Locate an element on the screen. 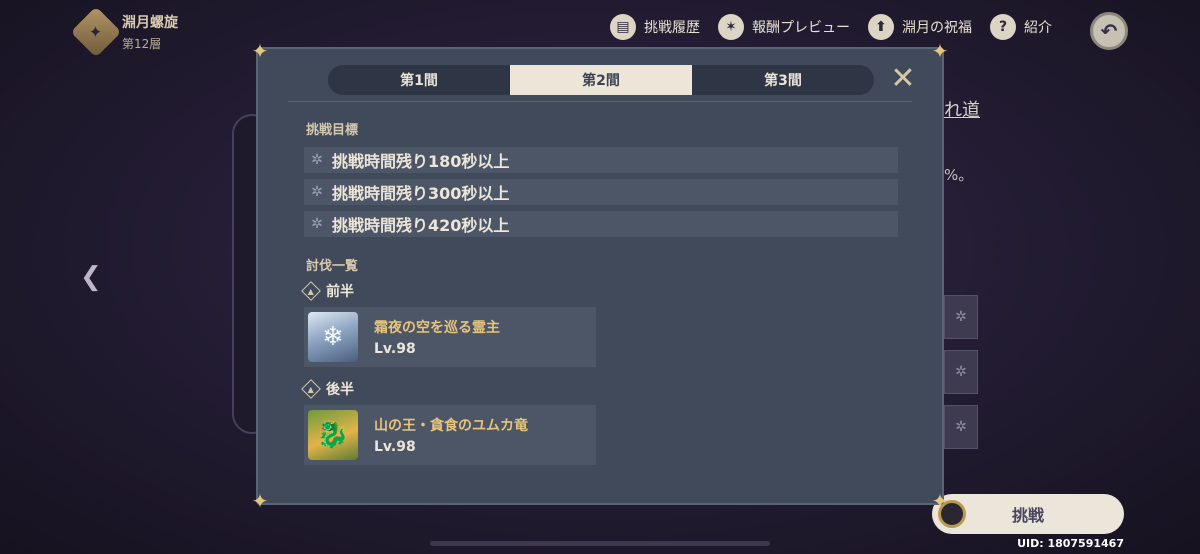  close-icon: ✕ is located at coordinates (903, 79).